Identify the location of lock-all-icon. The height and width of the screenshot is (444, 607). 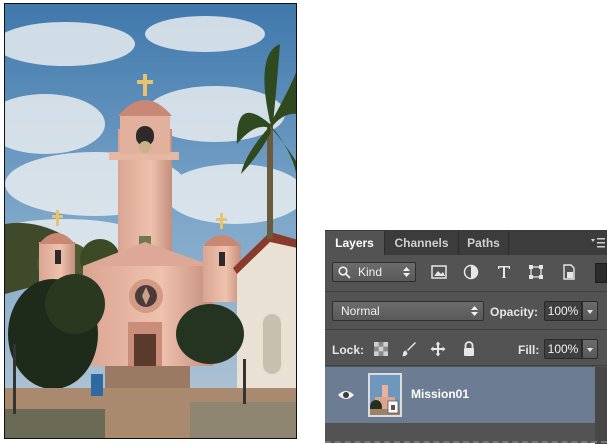
(469, 349).